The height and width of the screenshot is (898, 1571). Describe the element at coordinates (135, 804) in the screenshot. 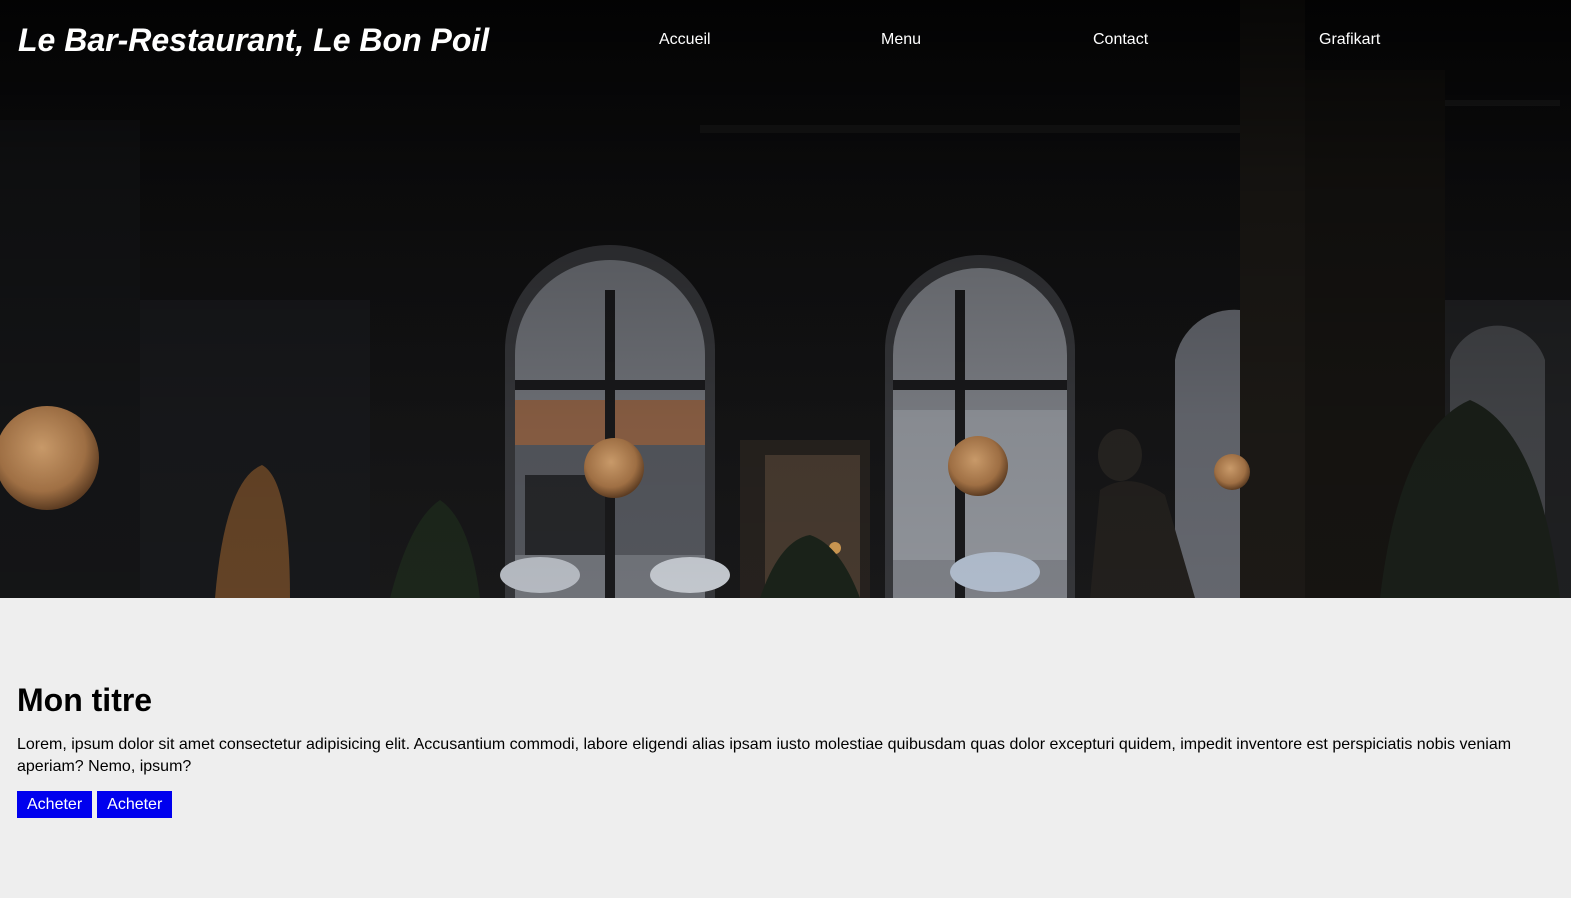

I see `buy-button-secondary: Acheter` at that location.